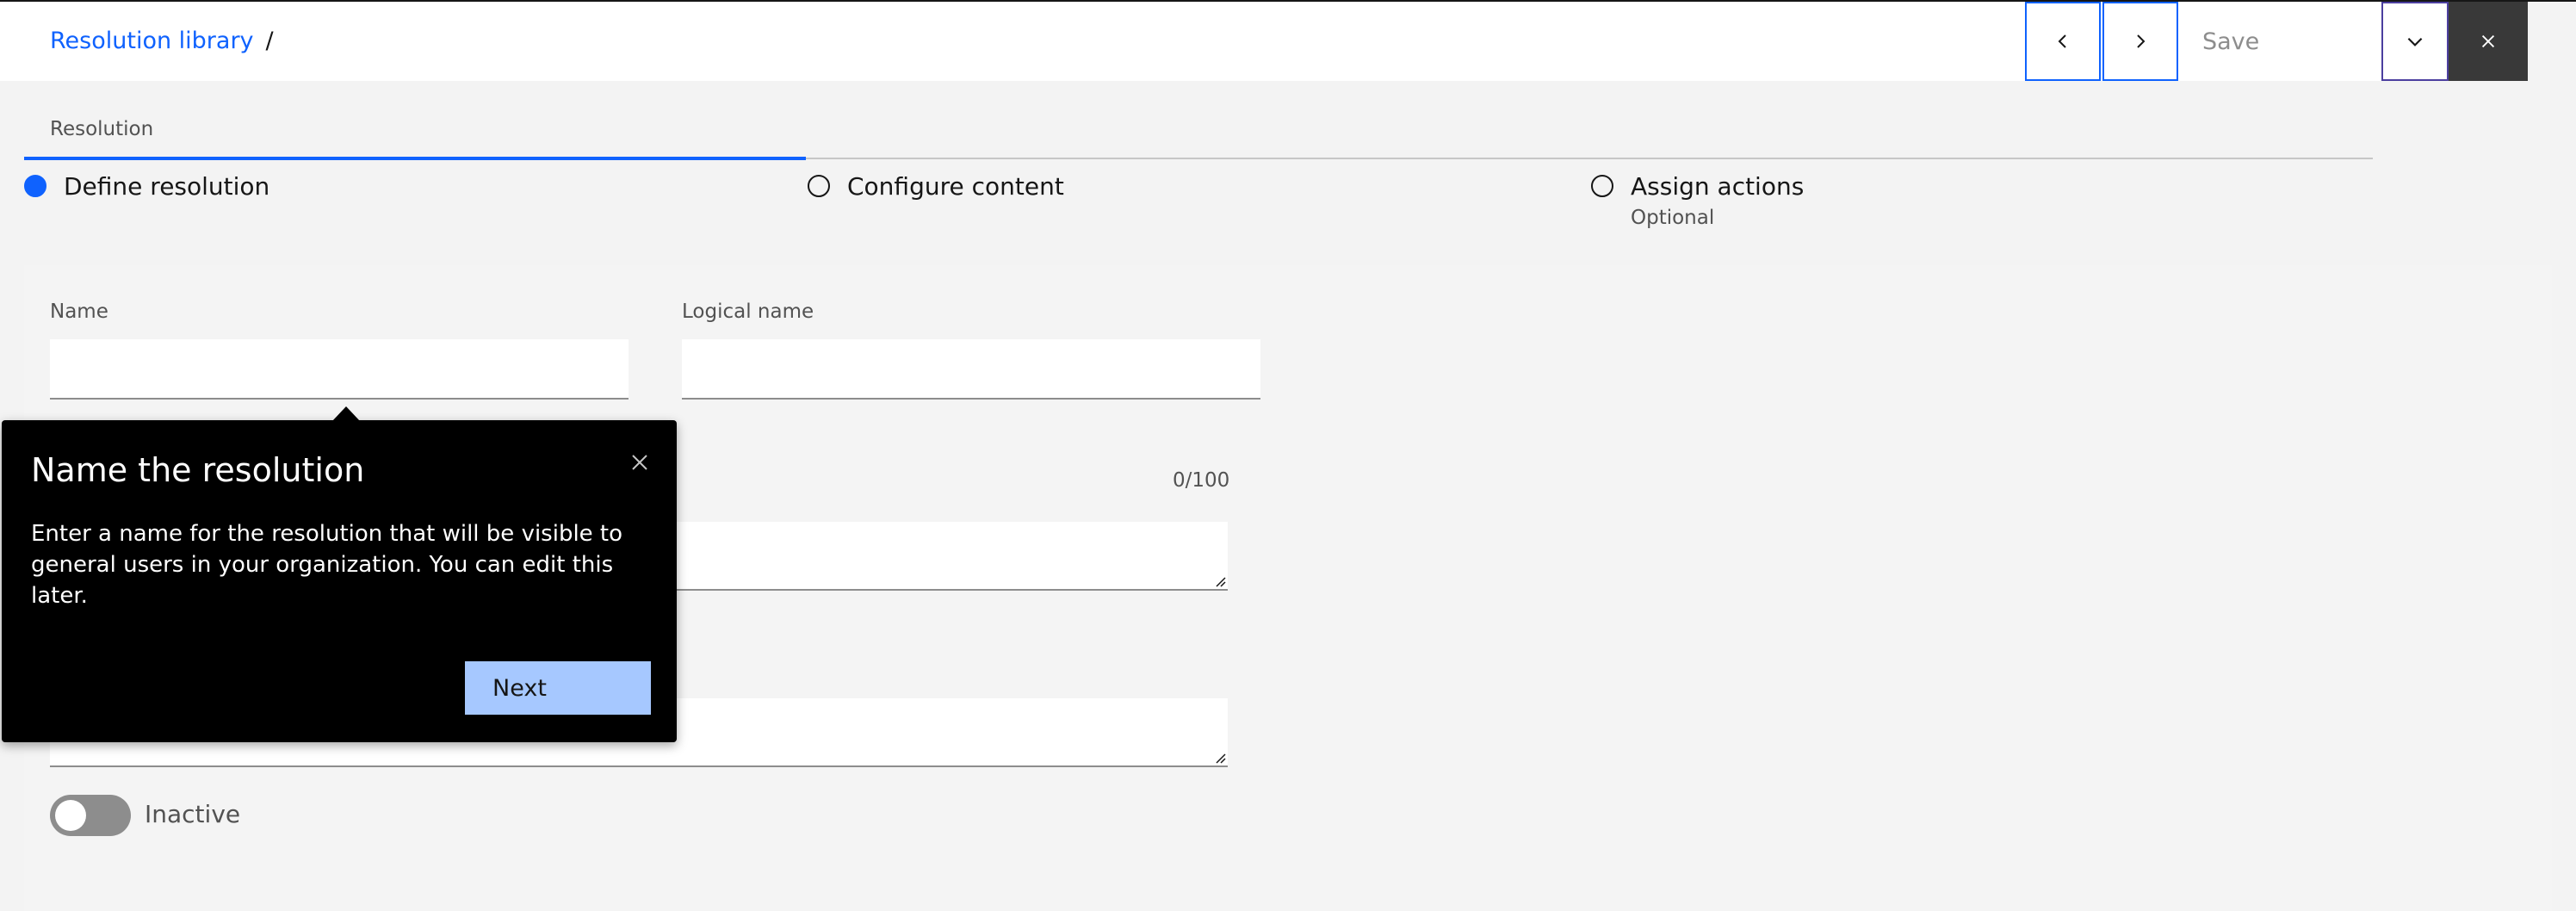  Describe the element at coordinates (1673, 218) in the screenshot. I see `step-sublabel: Optional` at that location.